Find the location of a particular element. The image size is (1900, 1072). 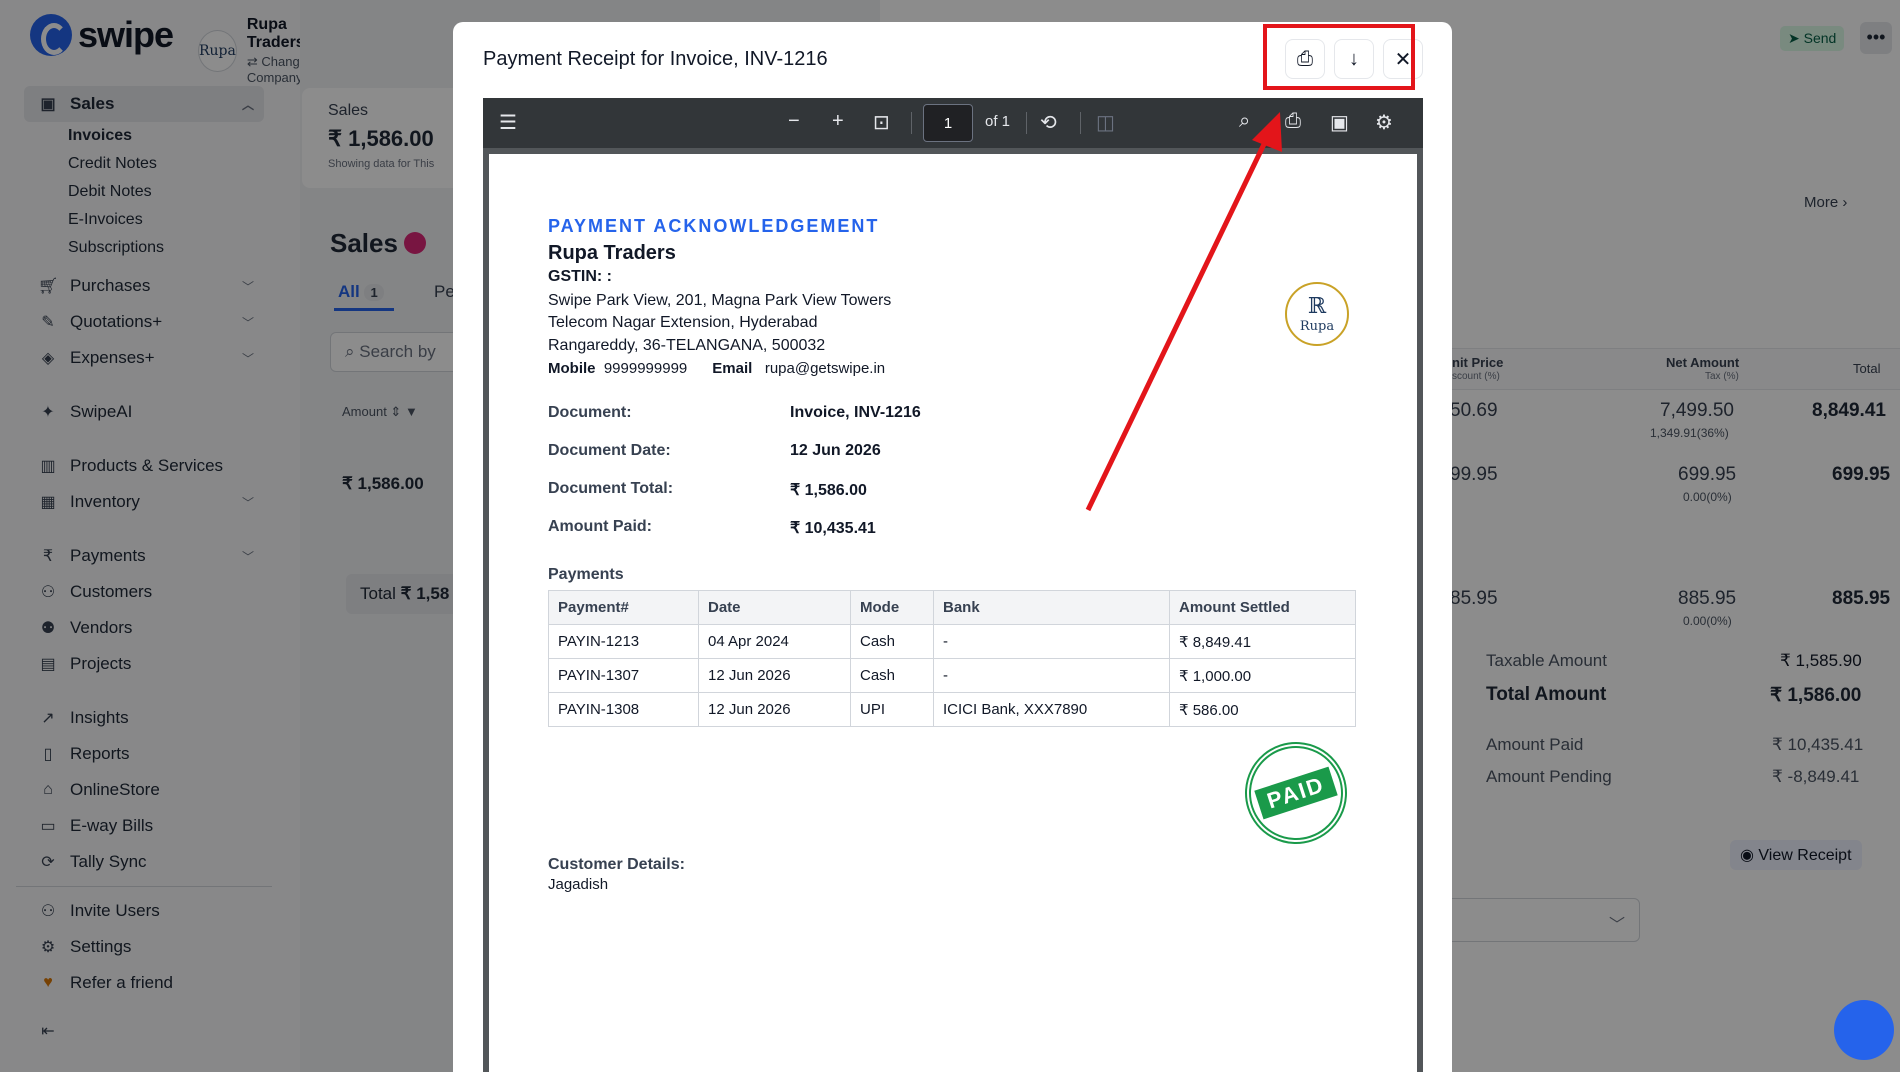

zoom-in-icon: + is located at coordinates (838, 121).